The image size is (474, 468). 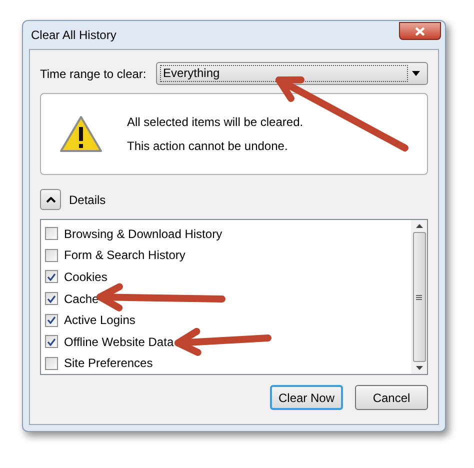 I want to click on grip-icon, so click(x=419, y=297).